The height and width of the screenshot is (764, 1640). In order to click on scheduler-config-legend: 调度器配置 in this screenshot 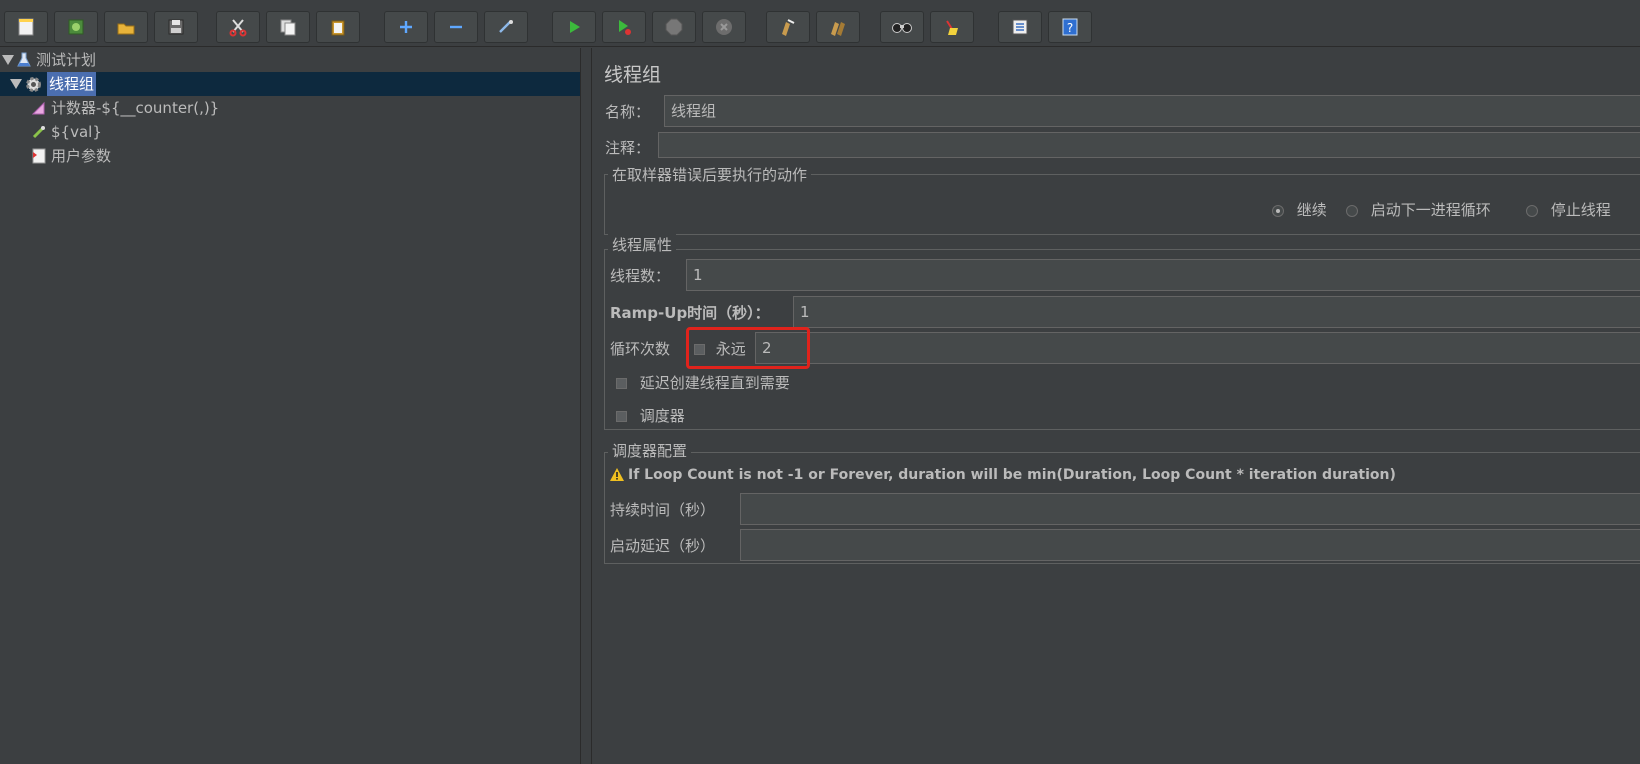, I will do `click(650, 450)`.